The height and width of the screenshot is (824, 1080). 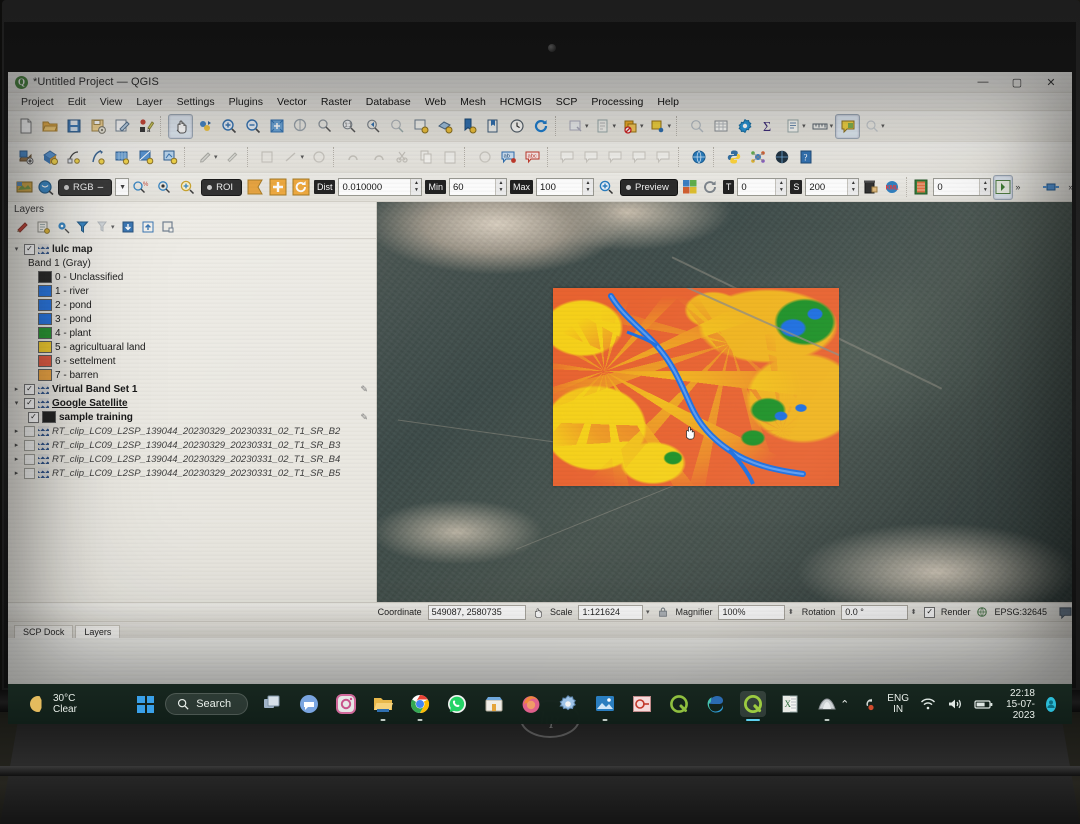 I want to click on menu-item-settings: Settings, so click(x=196, y=102).